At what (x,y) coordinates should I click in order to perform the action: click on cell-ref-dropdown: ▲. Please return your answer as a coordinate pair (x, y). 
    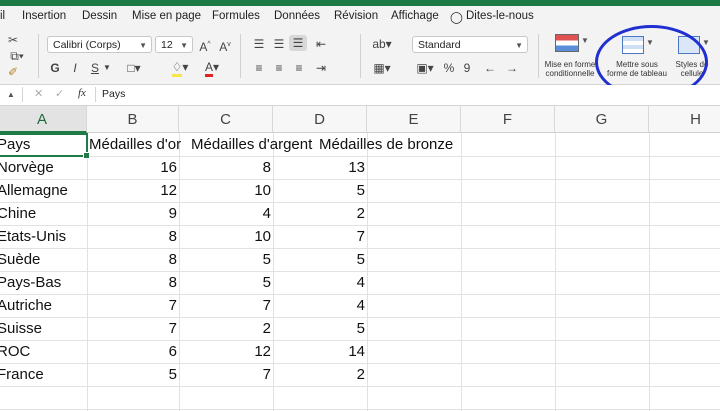
    Looking at the image, I should click on (11, 94).